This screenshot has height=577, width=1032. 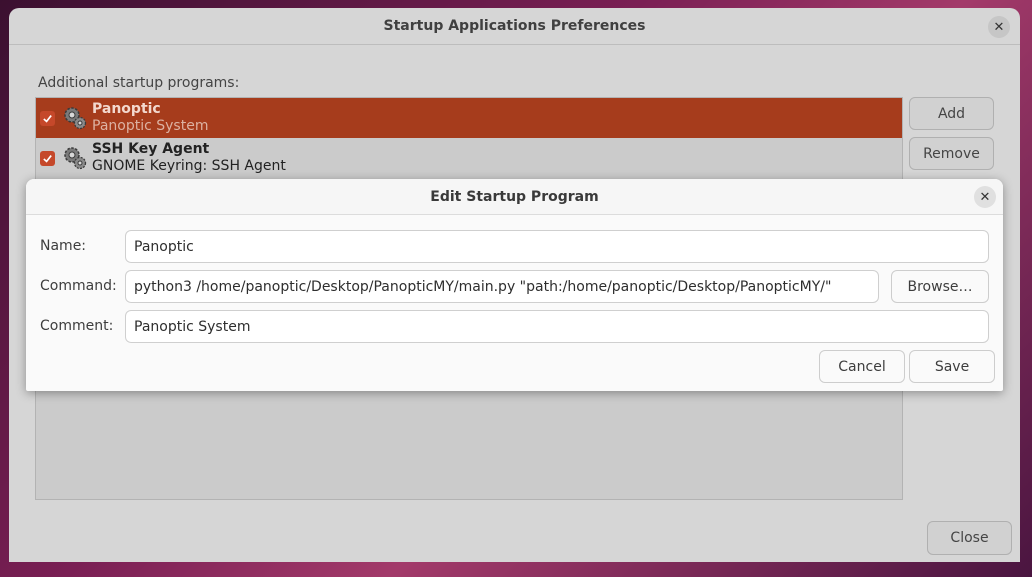 I want to click on window-titlebar: Startup Applications Preferences ✕, so click(x=514, y=26).